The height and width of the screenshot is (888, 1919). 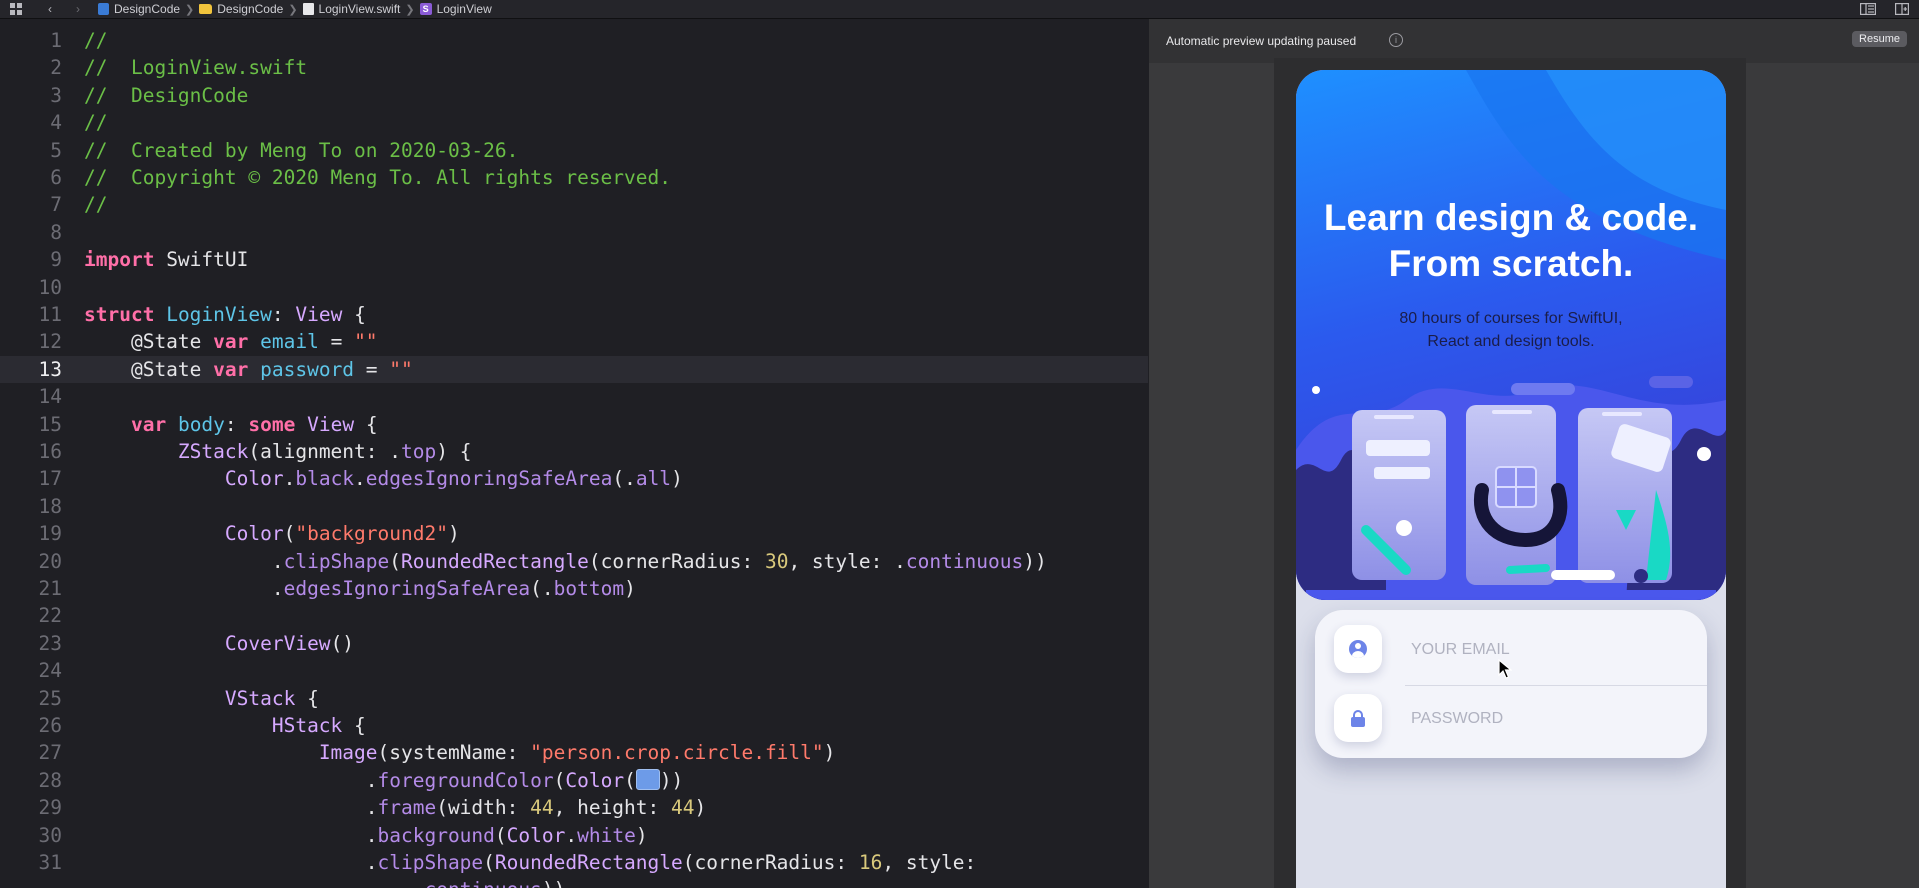 I want to click on code-text: Color.black.edgesIgnoringSafeArea(.all), so click(x=383, y=478).